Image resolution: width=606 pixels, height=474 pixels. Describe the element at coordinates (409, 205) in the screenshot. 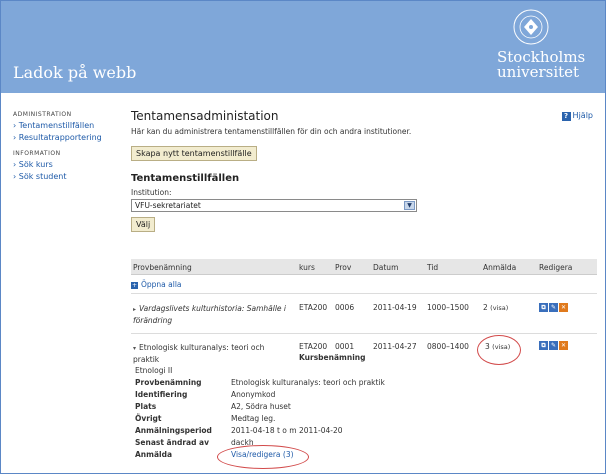

I see `chevron-down-icon: ▼` at that location.